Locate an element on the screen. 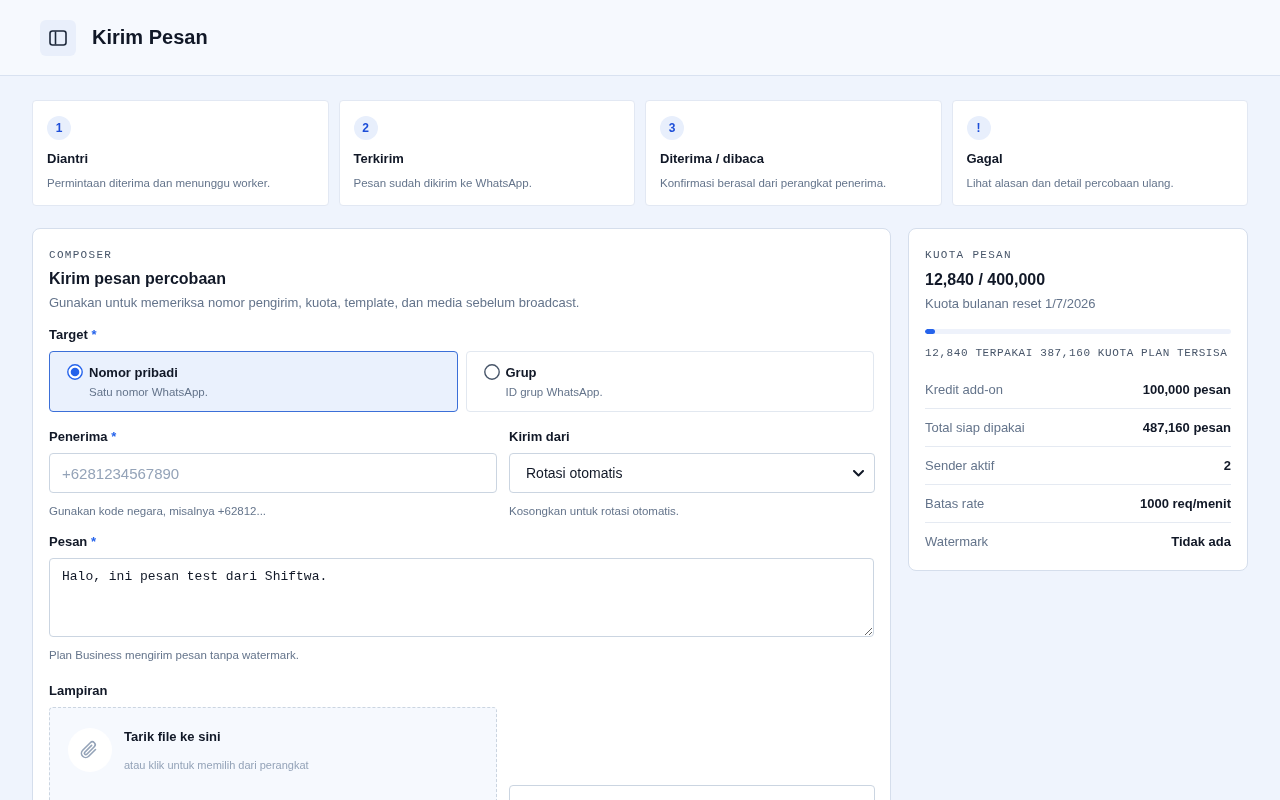 The width and height of the screenshot is (1280, 800). step-description: Pesan sudah dikirim ke WhatsApp. is located at coordinates (442, 183).